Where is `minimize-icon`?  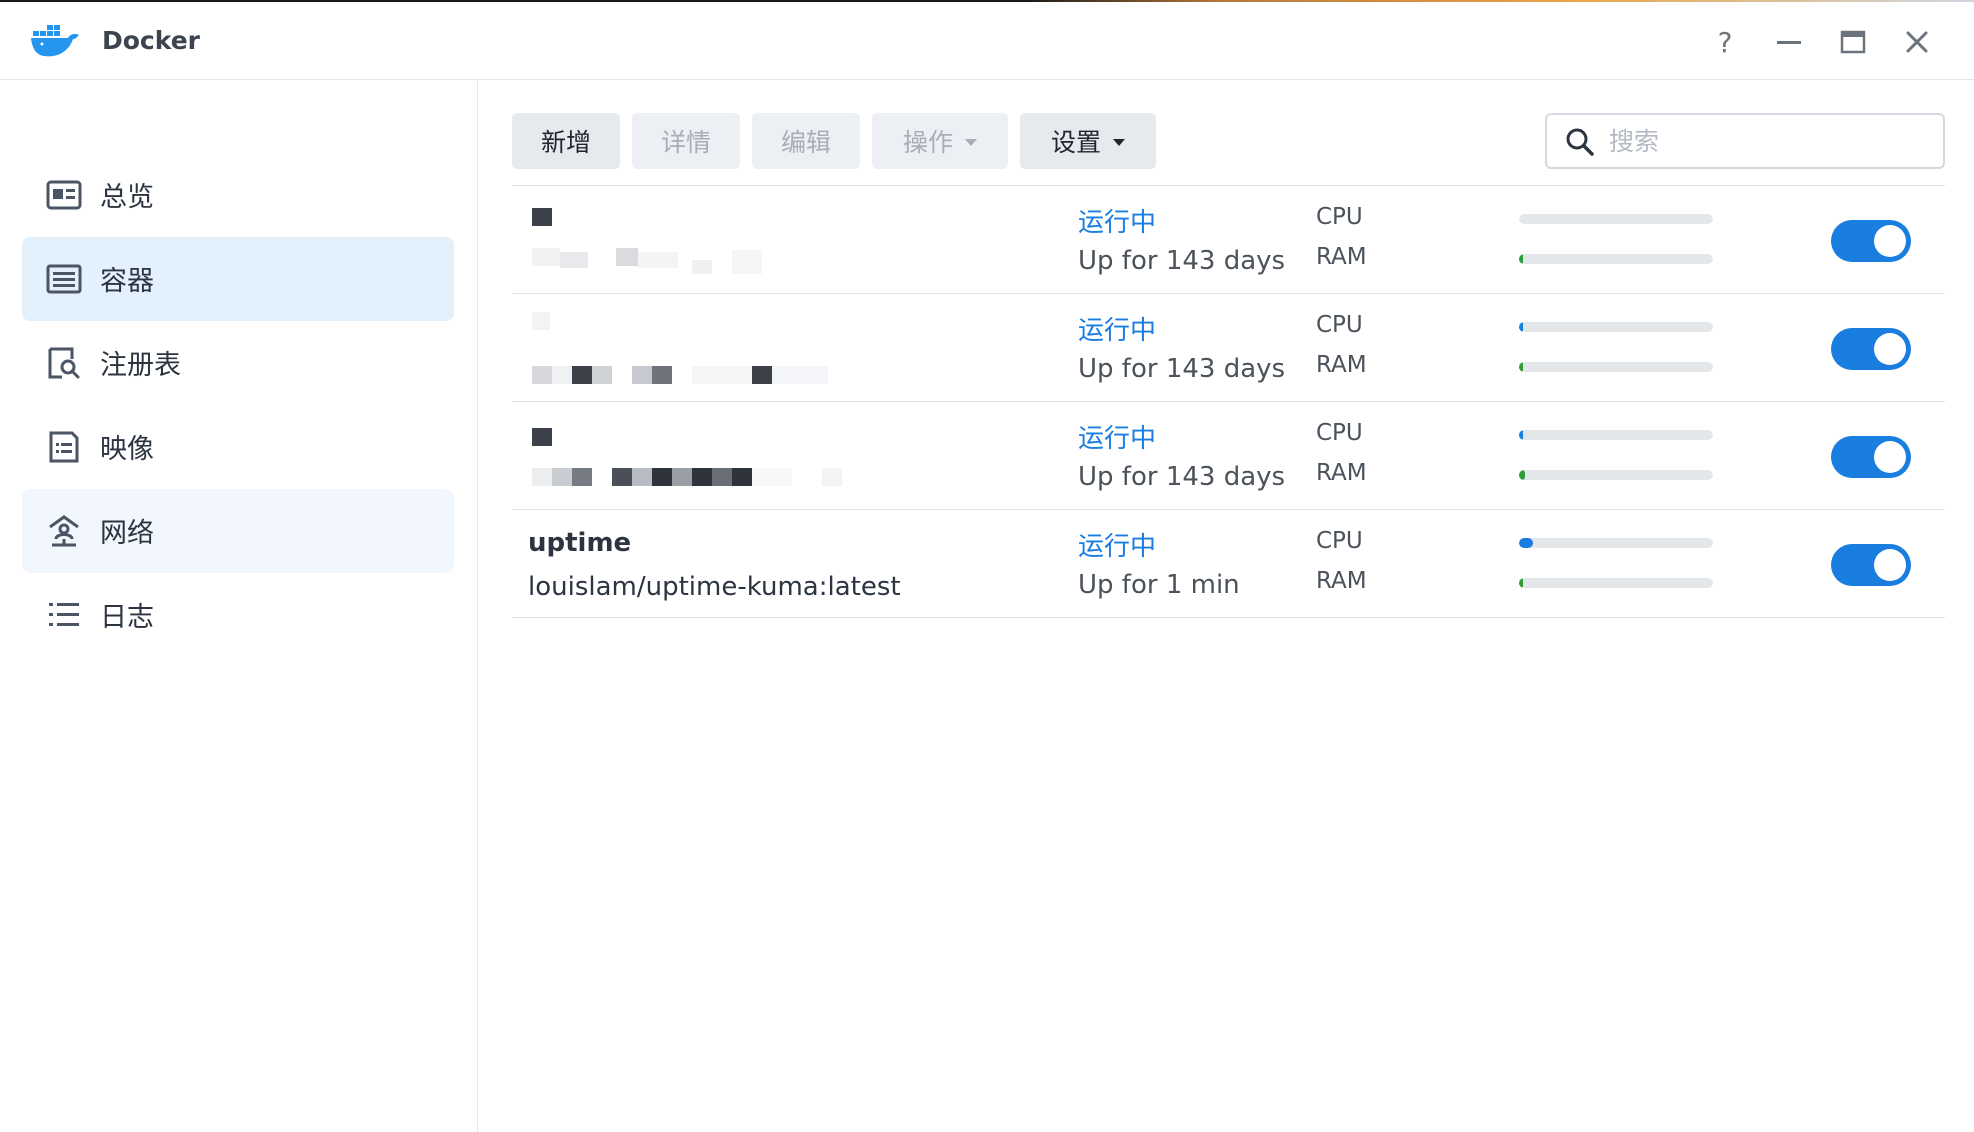
minimize-icon is located at coordinates (1789, 42).